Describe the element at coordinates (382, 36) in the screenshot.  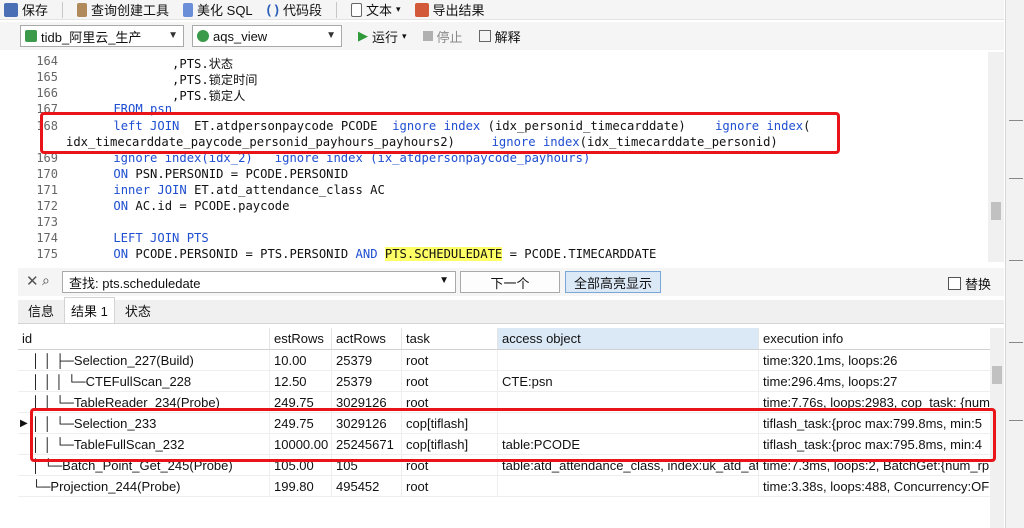
I see `run-button: ▶ 运行 ▾` at that location.